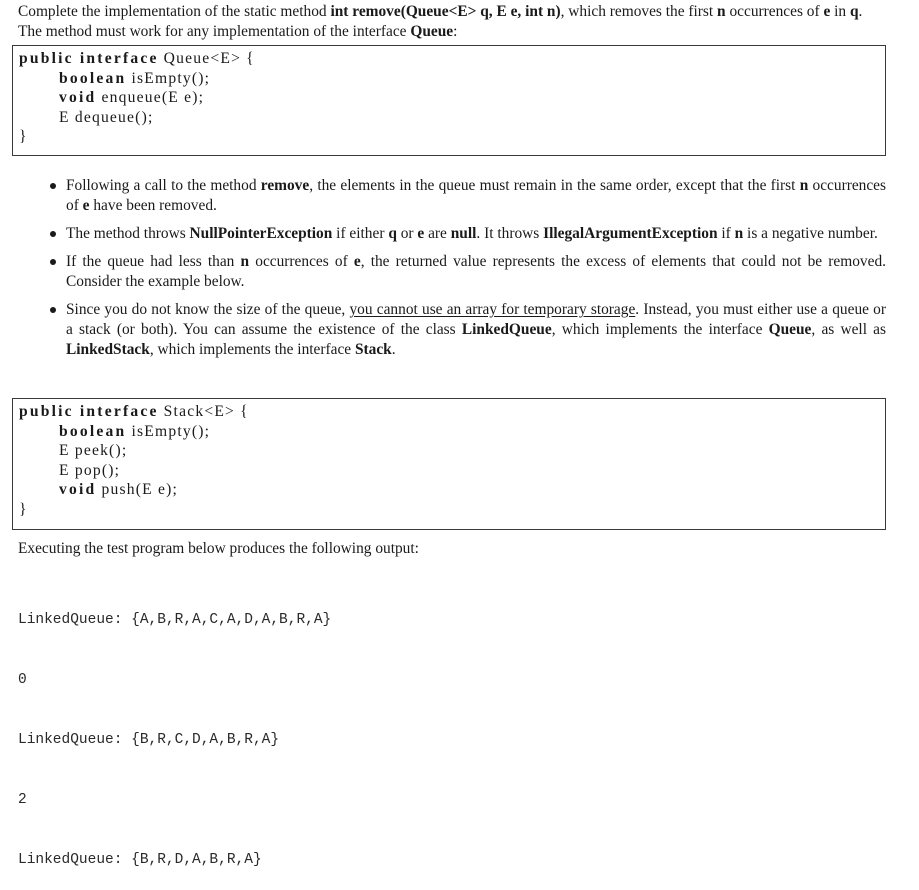 Image resolution: width=919 pixels, height=890 pixels. What do you see at coordinates (93, 450) in the screenshot?
I see `code-line: E peek();` at bounding box center [93, 450].